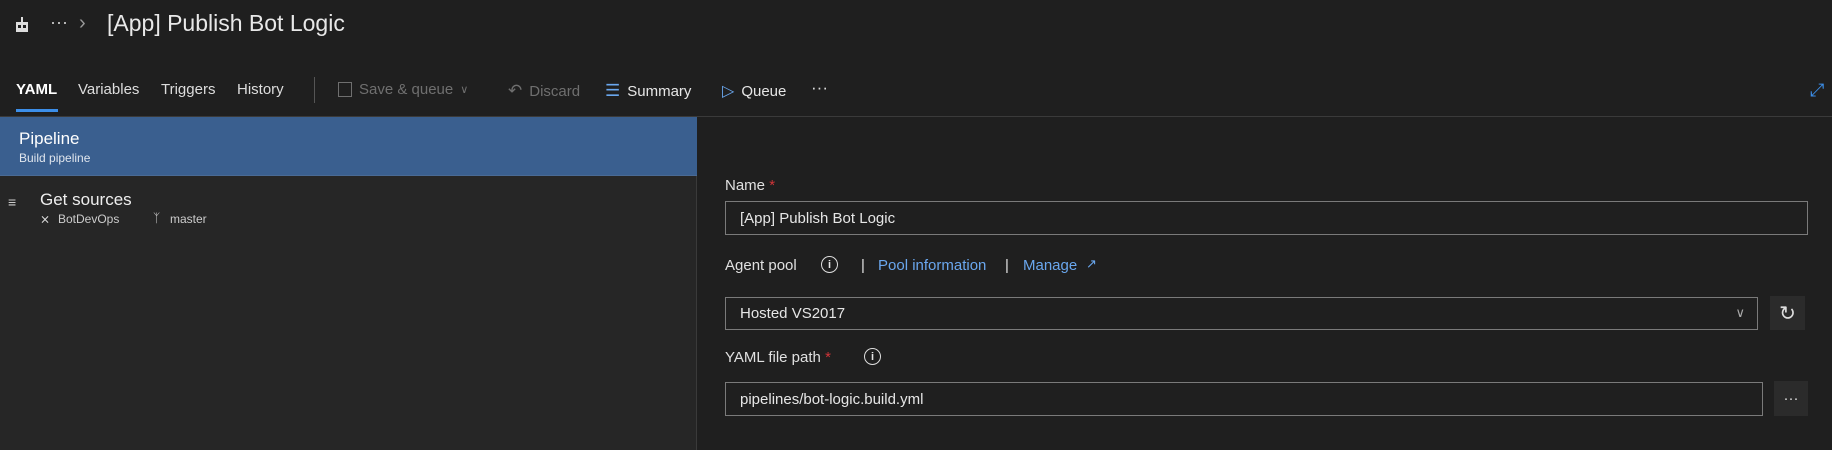 Image resolution: width=1832 pixels, height=450 pixels. Describe the element at coordinates (348, 209) in the screenshot. I see `get-sources-item: ≡ Get sources ⨯ BotDevOps ᛉ master` at that location.